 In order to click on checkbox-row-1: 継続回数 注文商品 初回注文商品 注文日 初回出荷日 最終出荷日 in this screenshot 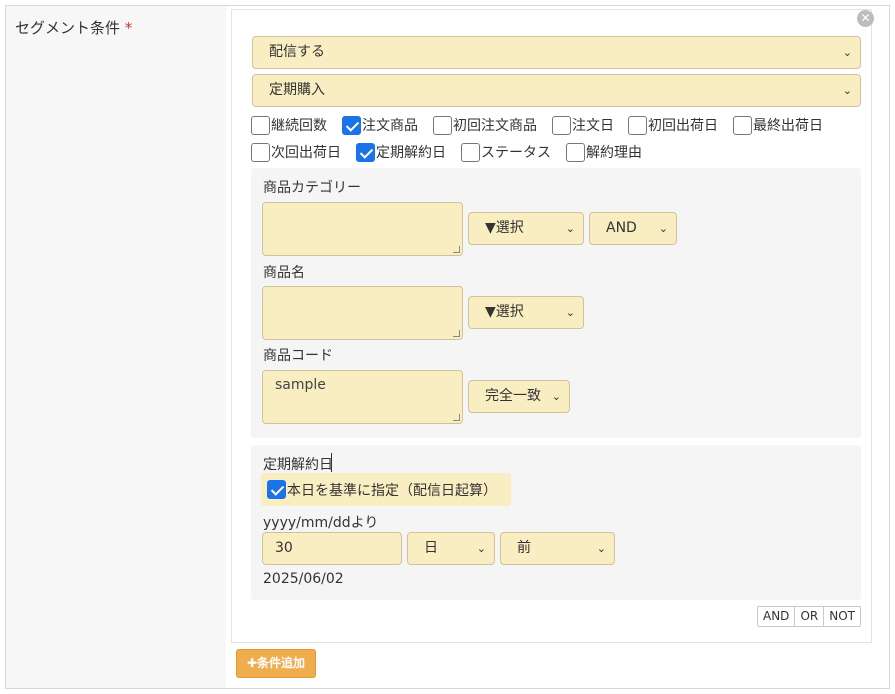, I will do `click(556, 126)`.